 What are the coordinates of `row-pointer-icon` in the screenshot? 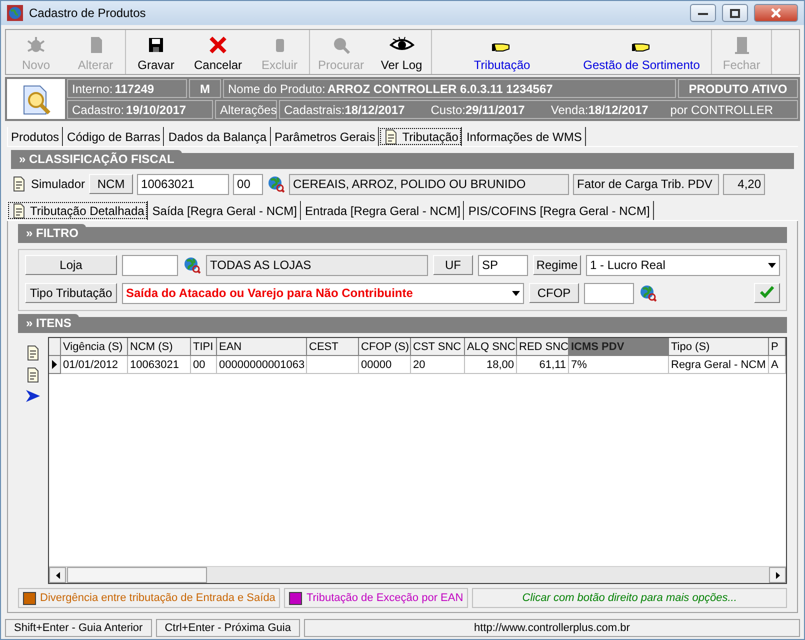 It's located at (54, 364).